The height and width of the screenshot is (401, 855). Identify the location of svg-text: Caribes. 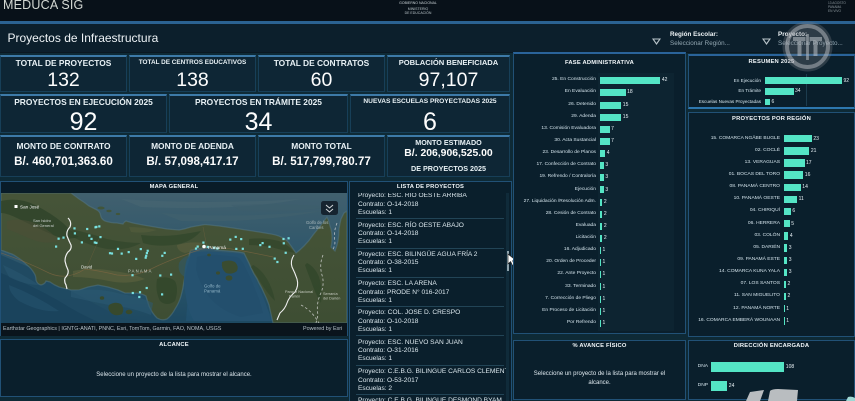
(316, 227).